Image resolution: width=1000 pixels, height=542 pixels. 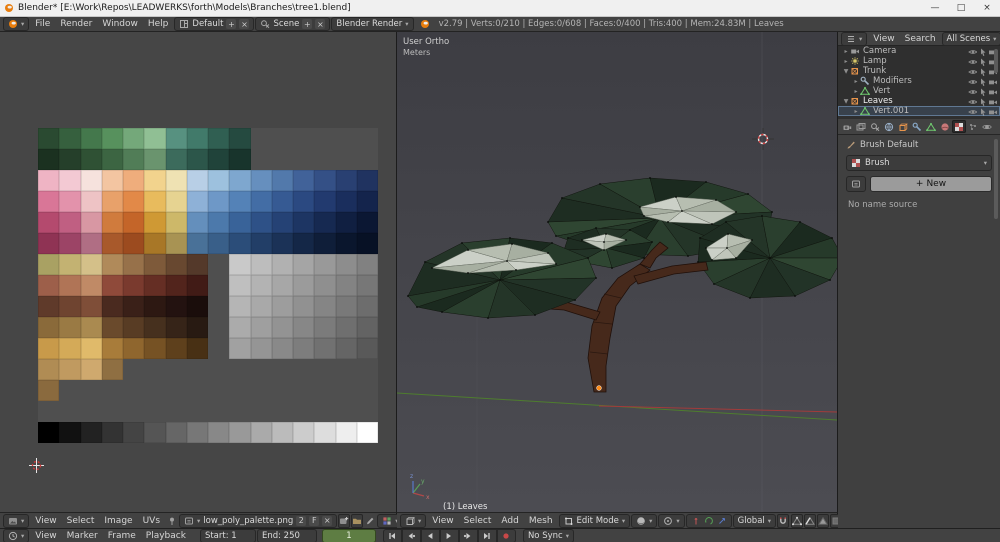 I want to click on image-datablock-selector: ▾ low_poly_palette.png 2 F ×, so click(x=258, y=520).